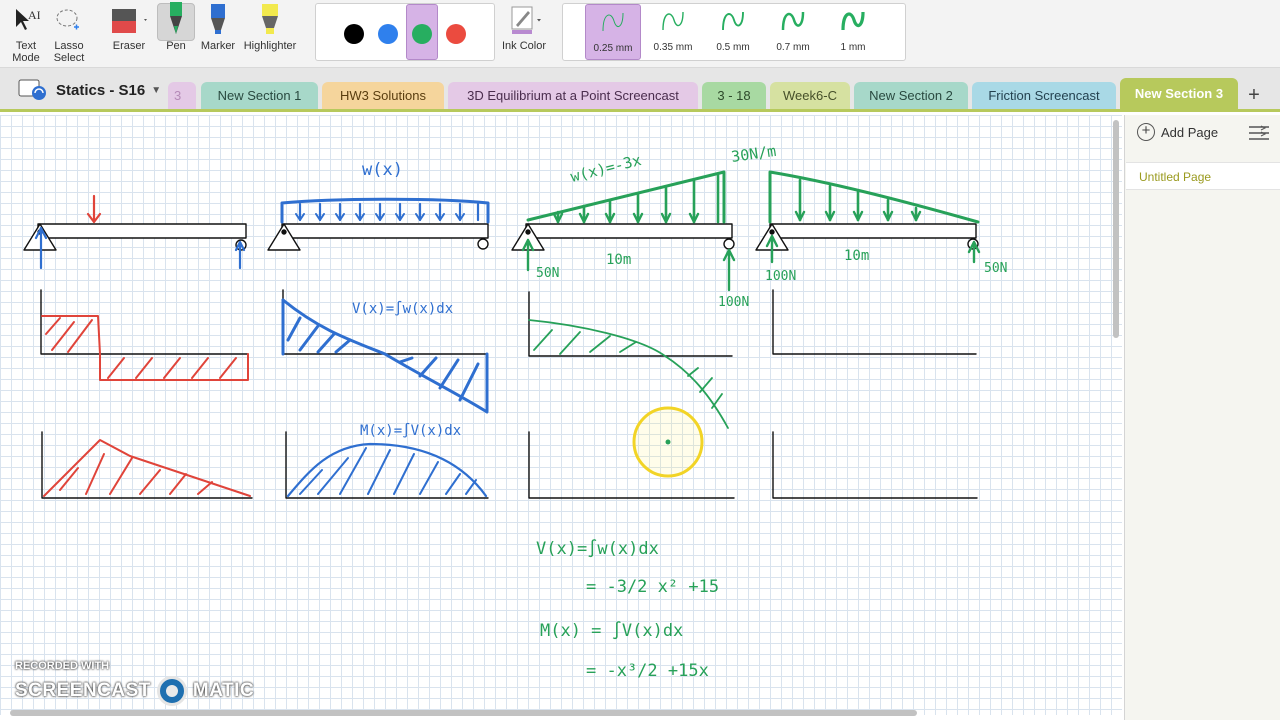  Describe the element at coordinates (547, 273) in the screenshot. I see `label-r50a: 50N` at that location.